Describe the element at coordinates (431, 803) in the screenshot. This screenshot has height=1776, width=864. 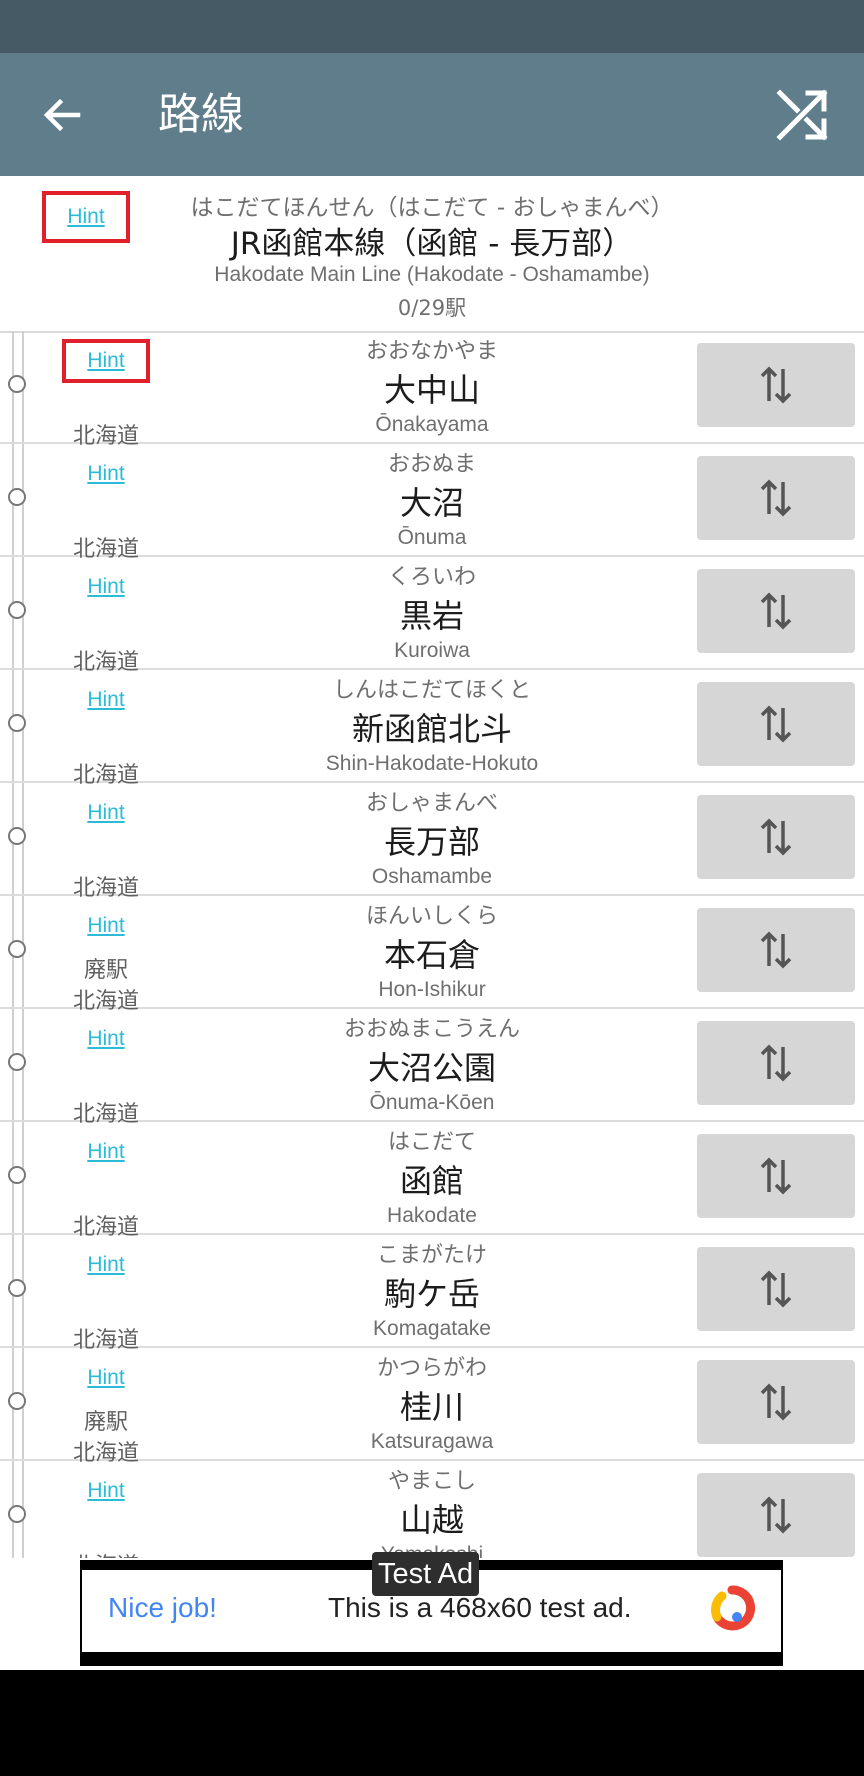
I see `station-reading: おしゃまんべ` at that location.